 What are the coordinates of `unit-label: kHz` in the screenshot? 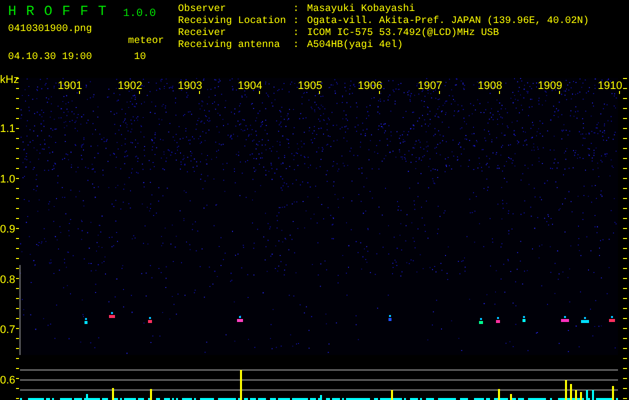 It's located at (9, 80).